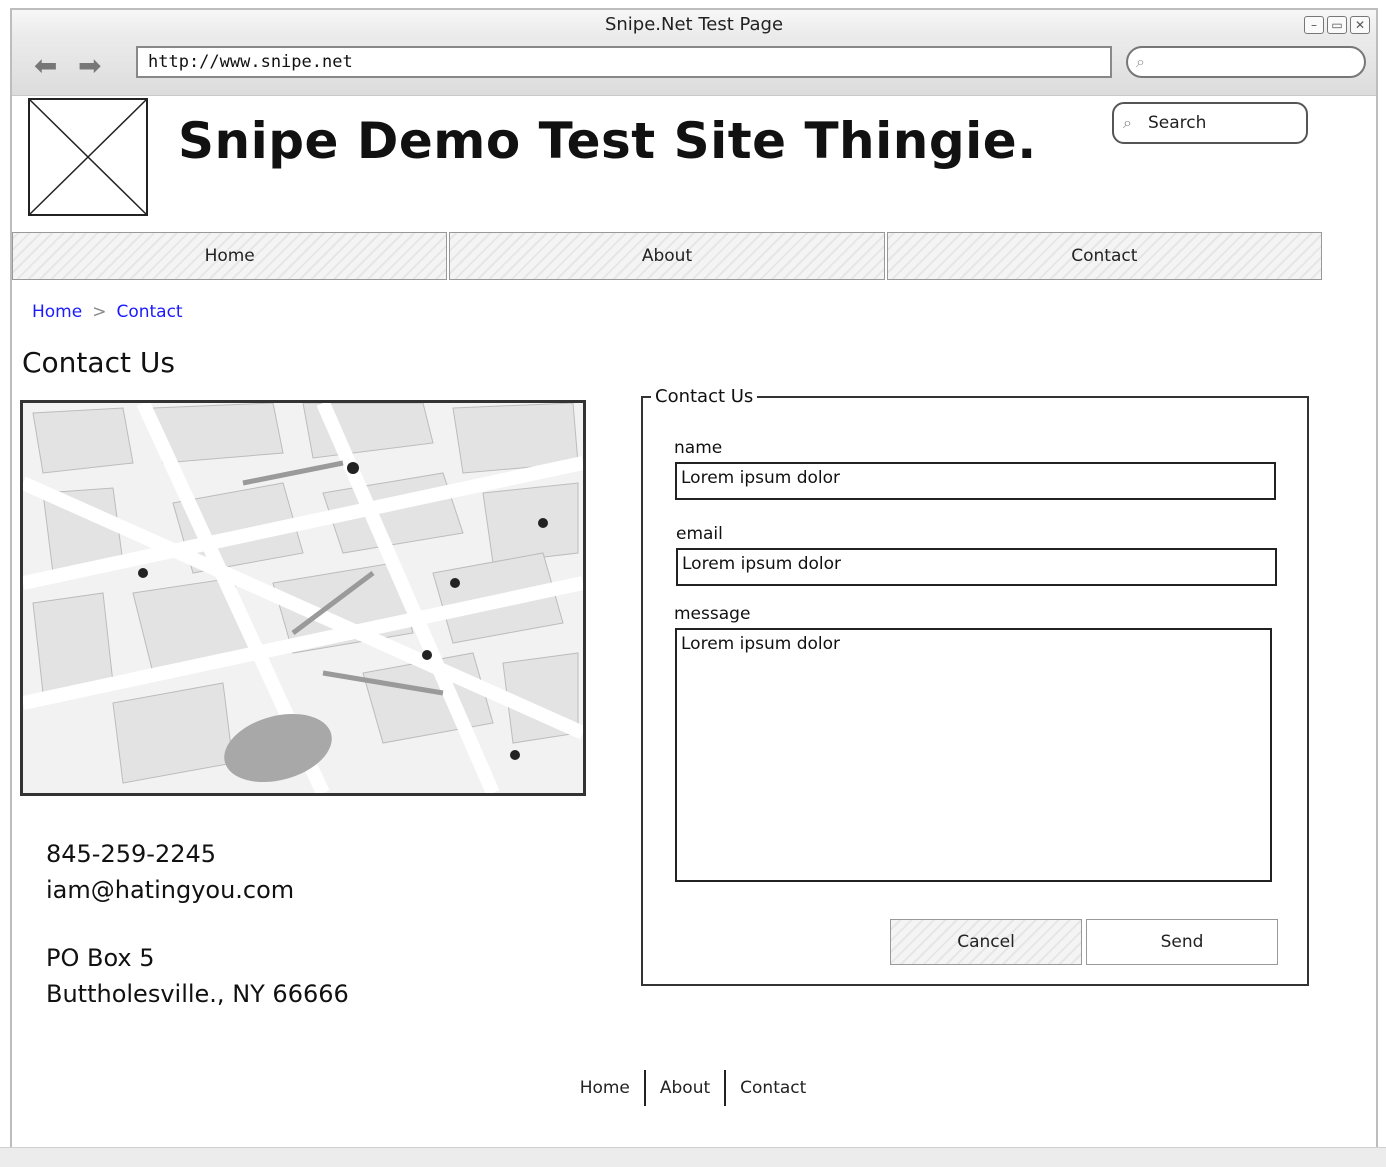  What do you see at coordinates (683, 1088) in the screenshot?
I see `footer-link-about: About` at bounding box center [683, 1088].